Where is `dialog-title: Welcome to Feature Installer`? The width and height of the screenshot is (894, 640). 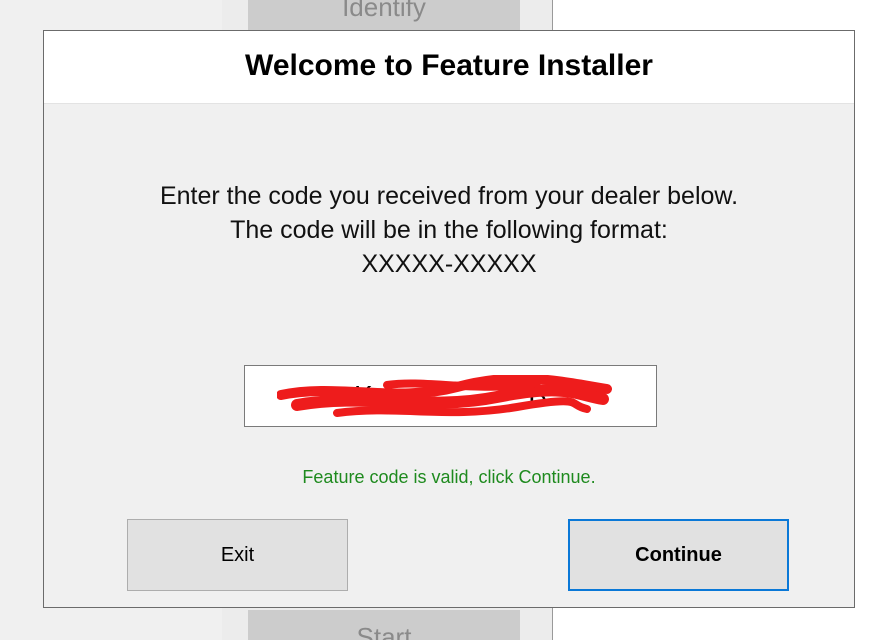 dialog-title: Welcome to Feature Installer is located at coordinates (449, 65).